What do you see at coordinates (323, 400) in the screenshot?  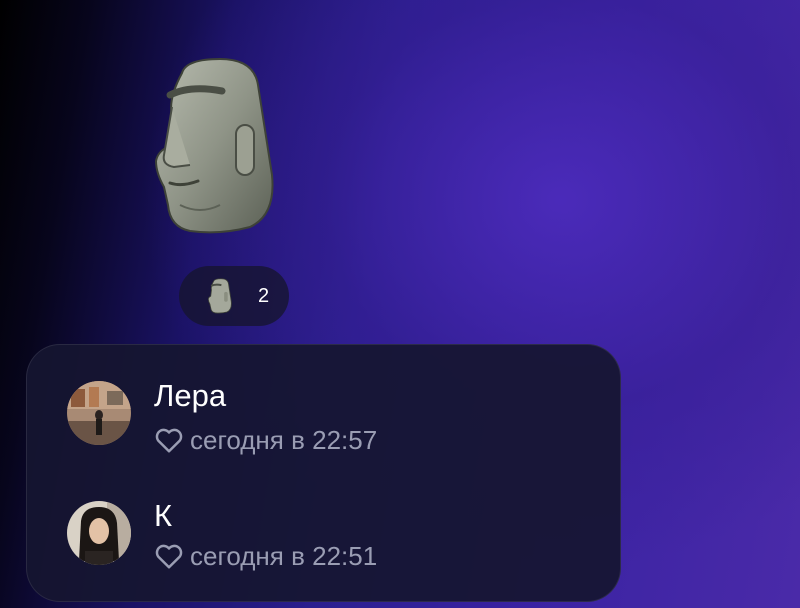 I see `reaction-user-row: Лера сегодня в 22:57` at bounding box center [323, 400].